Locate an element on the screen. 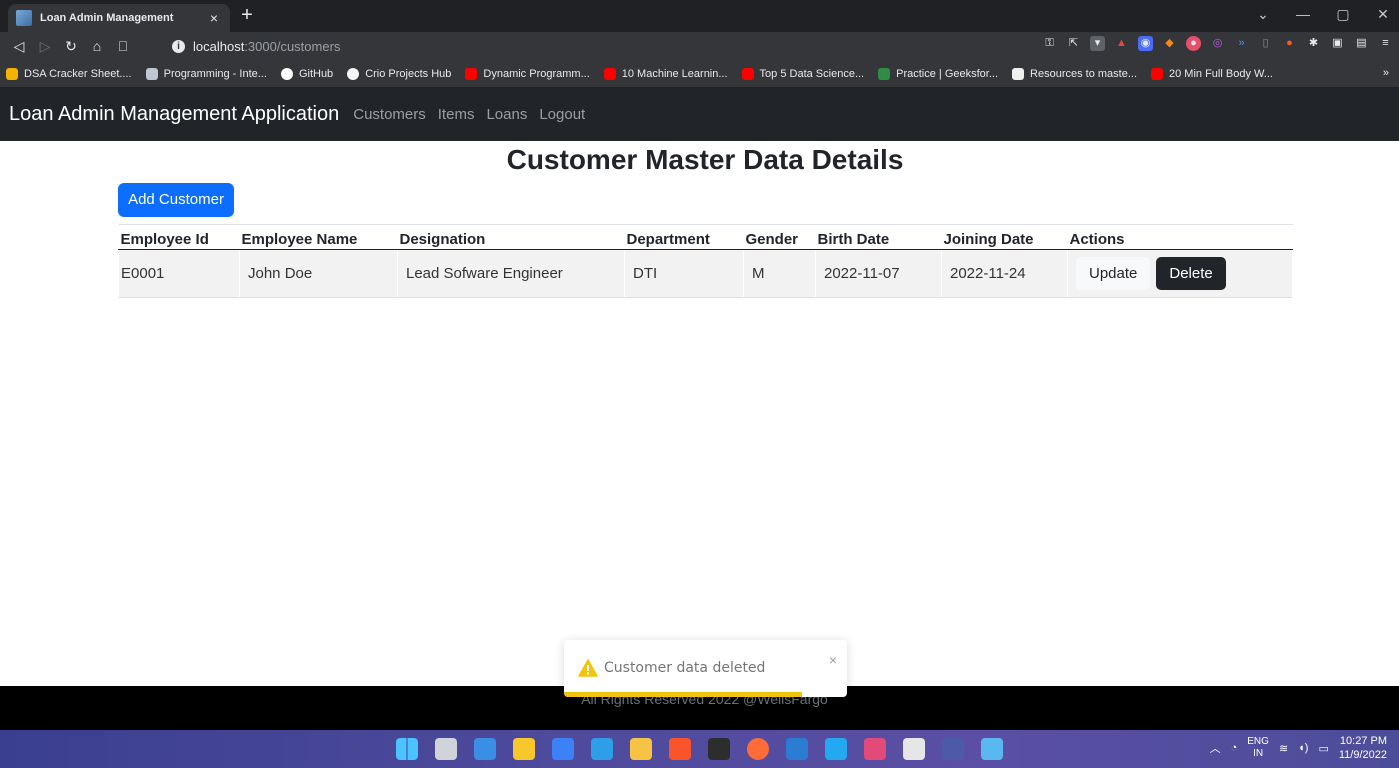 The height and width of the screenshot is (768, 1399). bookmark-icon: ⎕ is located at coordinates (123, 46).